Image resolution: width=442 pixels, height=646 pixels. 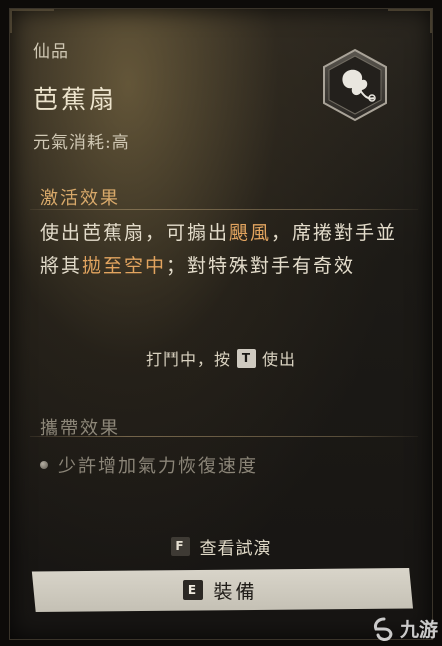 I want to click on e-key-icon: E, so click(x=193, y=590).